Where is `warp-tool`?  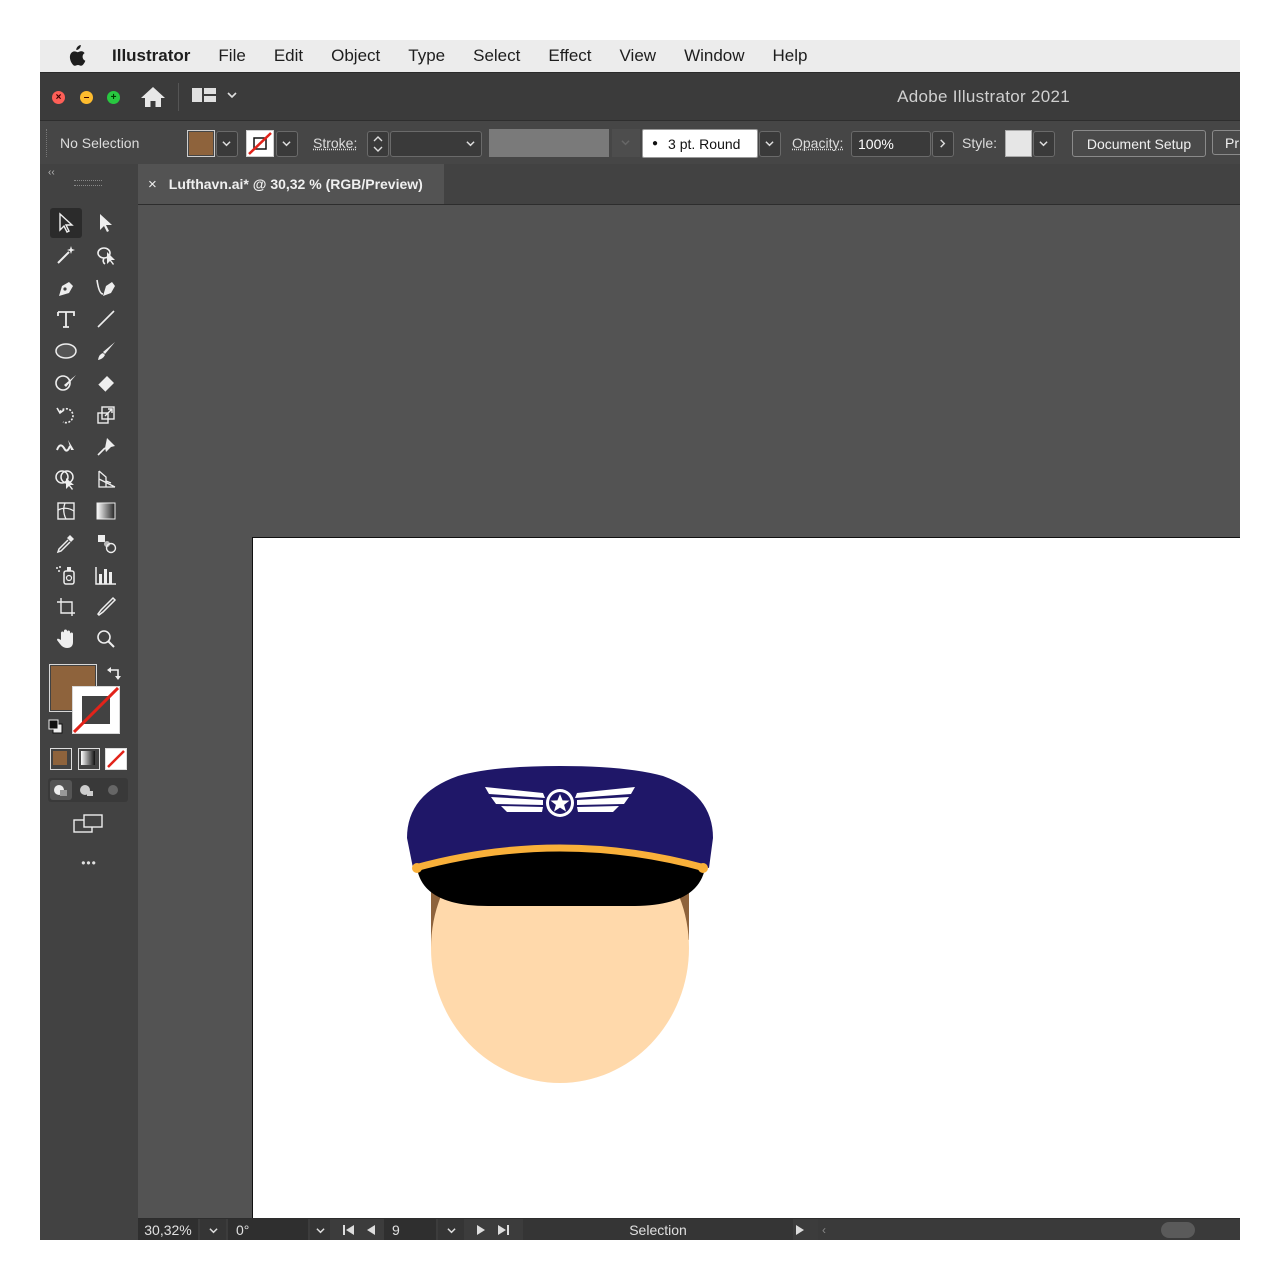 warp-tool is located at coordinates (66, 447).